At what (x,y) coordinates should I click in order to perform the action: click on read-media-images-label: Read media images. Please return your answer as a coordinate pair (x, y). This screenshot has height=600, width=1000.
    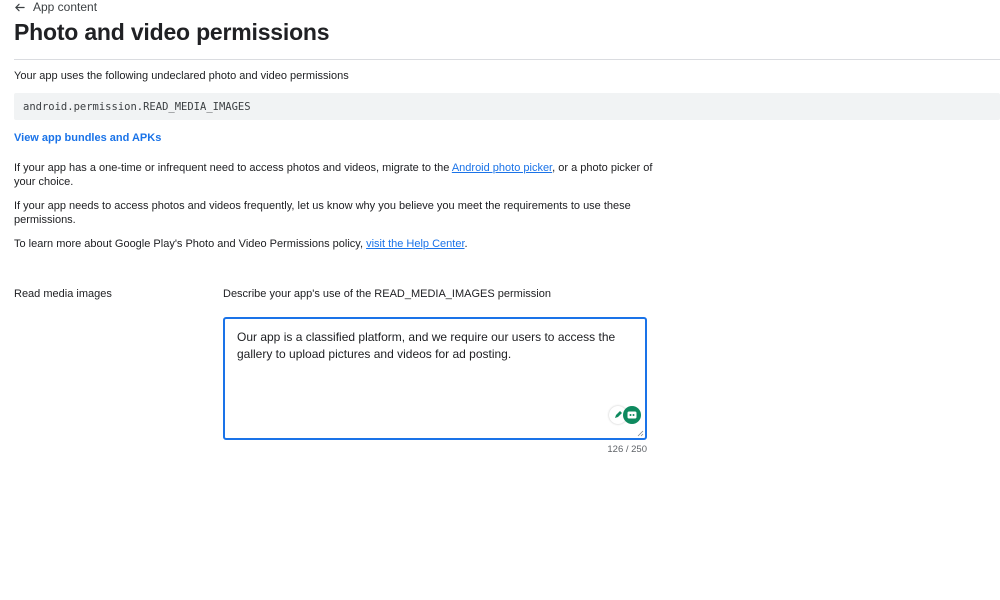
    Looking at the image, I should click on (63, 294).